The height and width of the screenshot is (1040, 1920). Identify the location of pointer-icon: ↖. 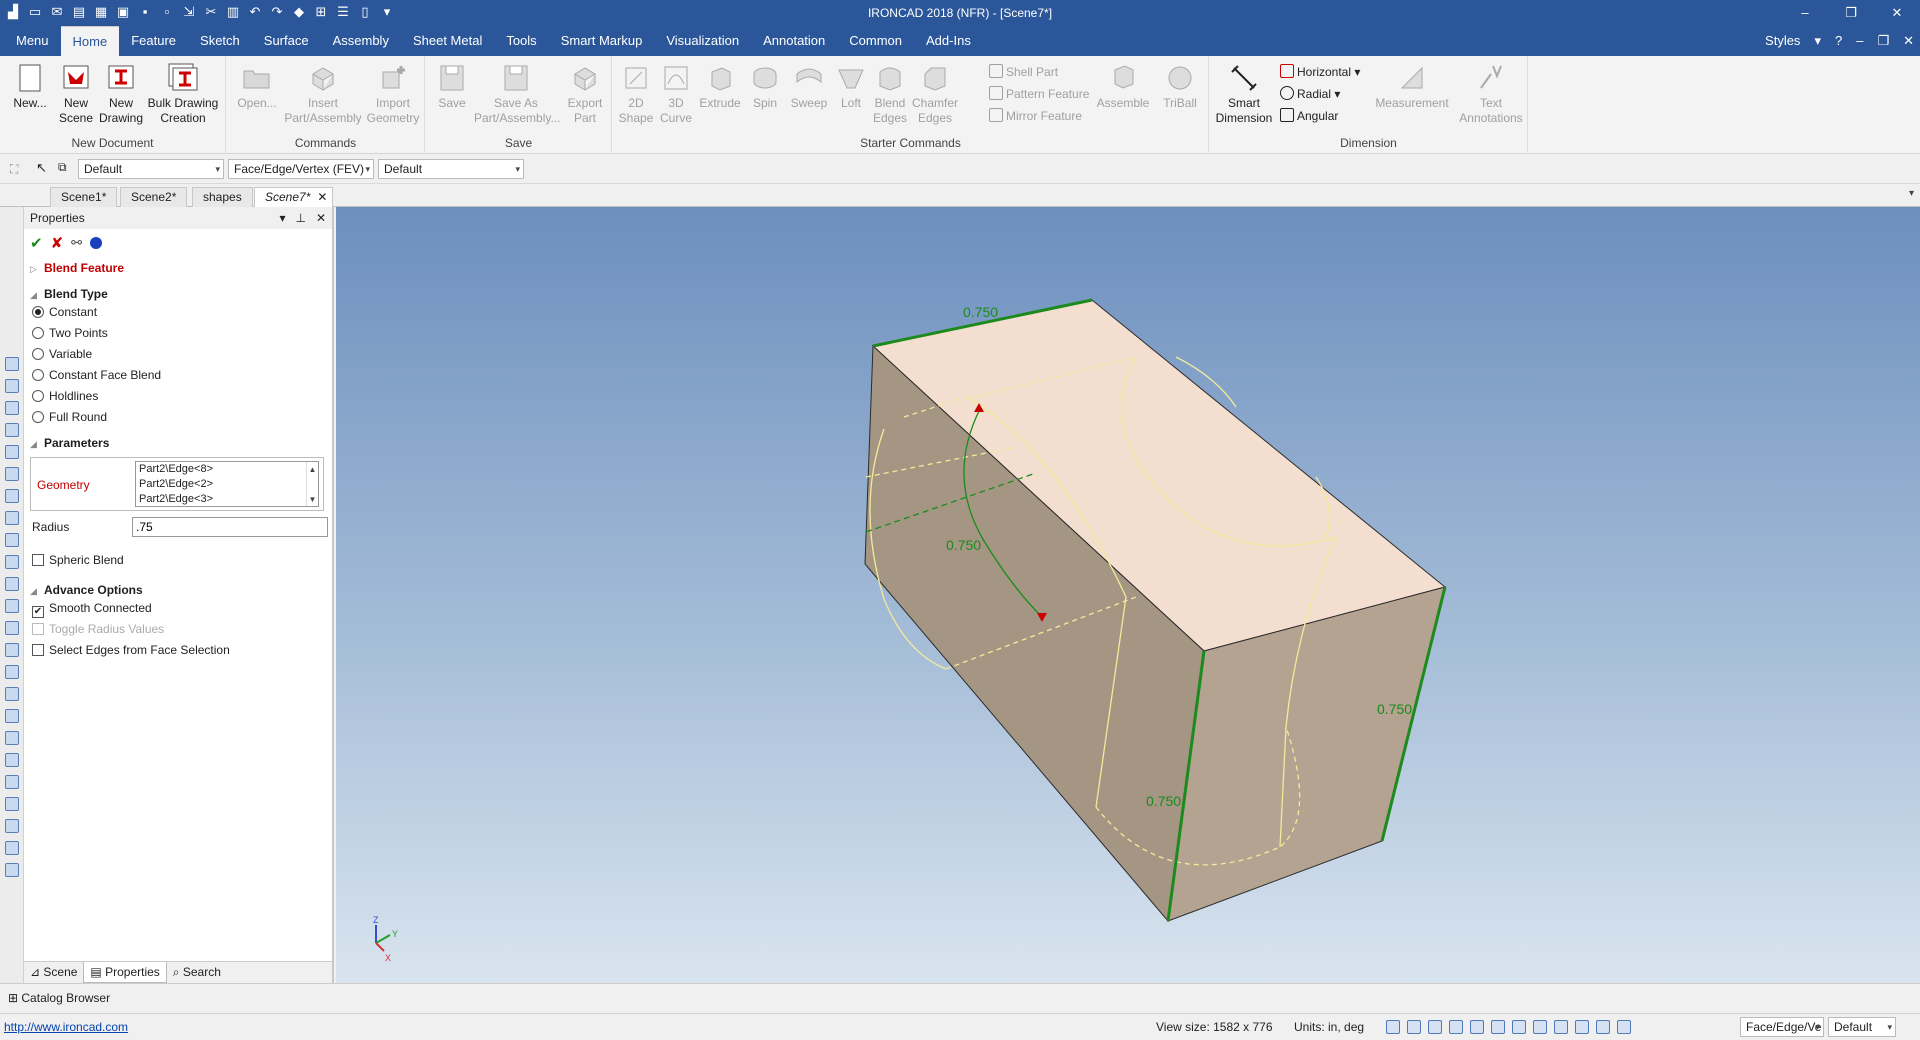
(41, 168).